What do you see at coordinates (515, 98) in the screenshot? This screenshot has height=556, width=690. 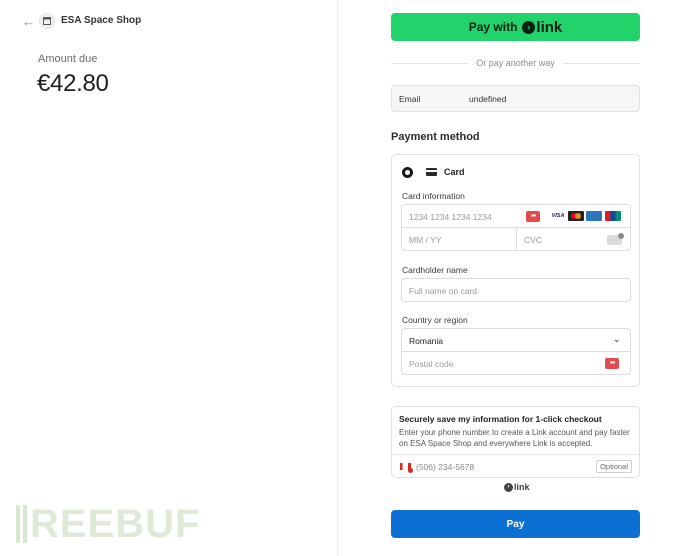 I see `email-field: Email undefined` at bounding box center [515, 98].